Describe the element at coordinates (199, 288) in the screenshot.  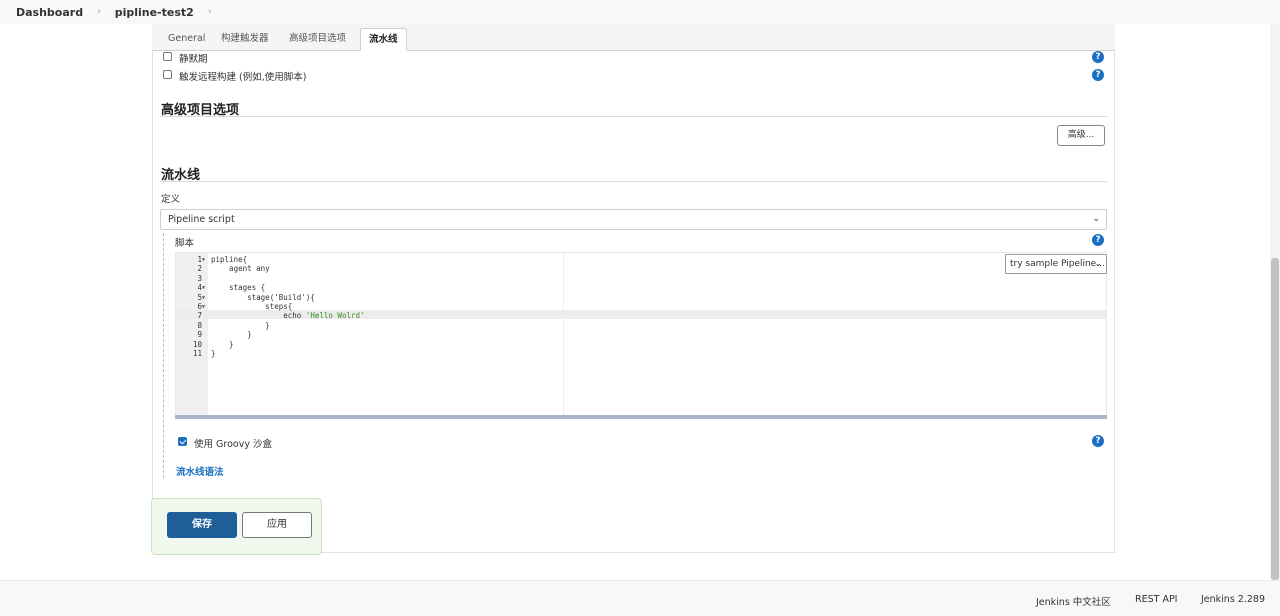
I see `line-number: 4` at that location.